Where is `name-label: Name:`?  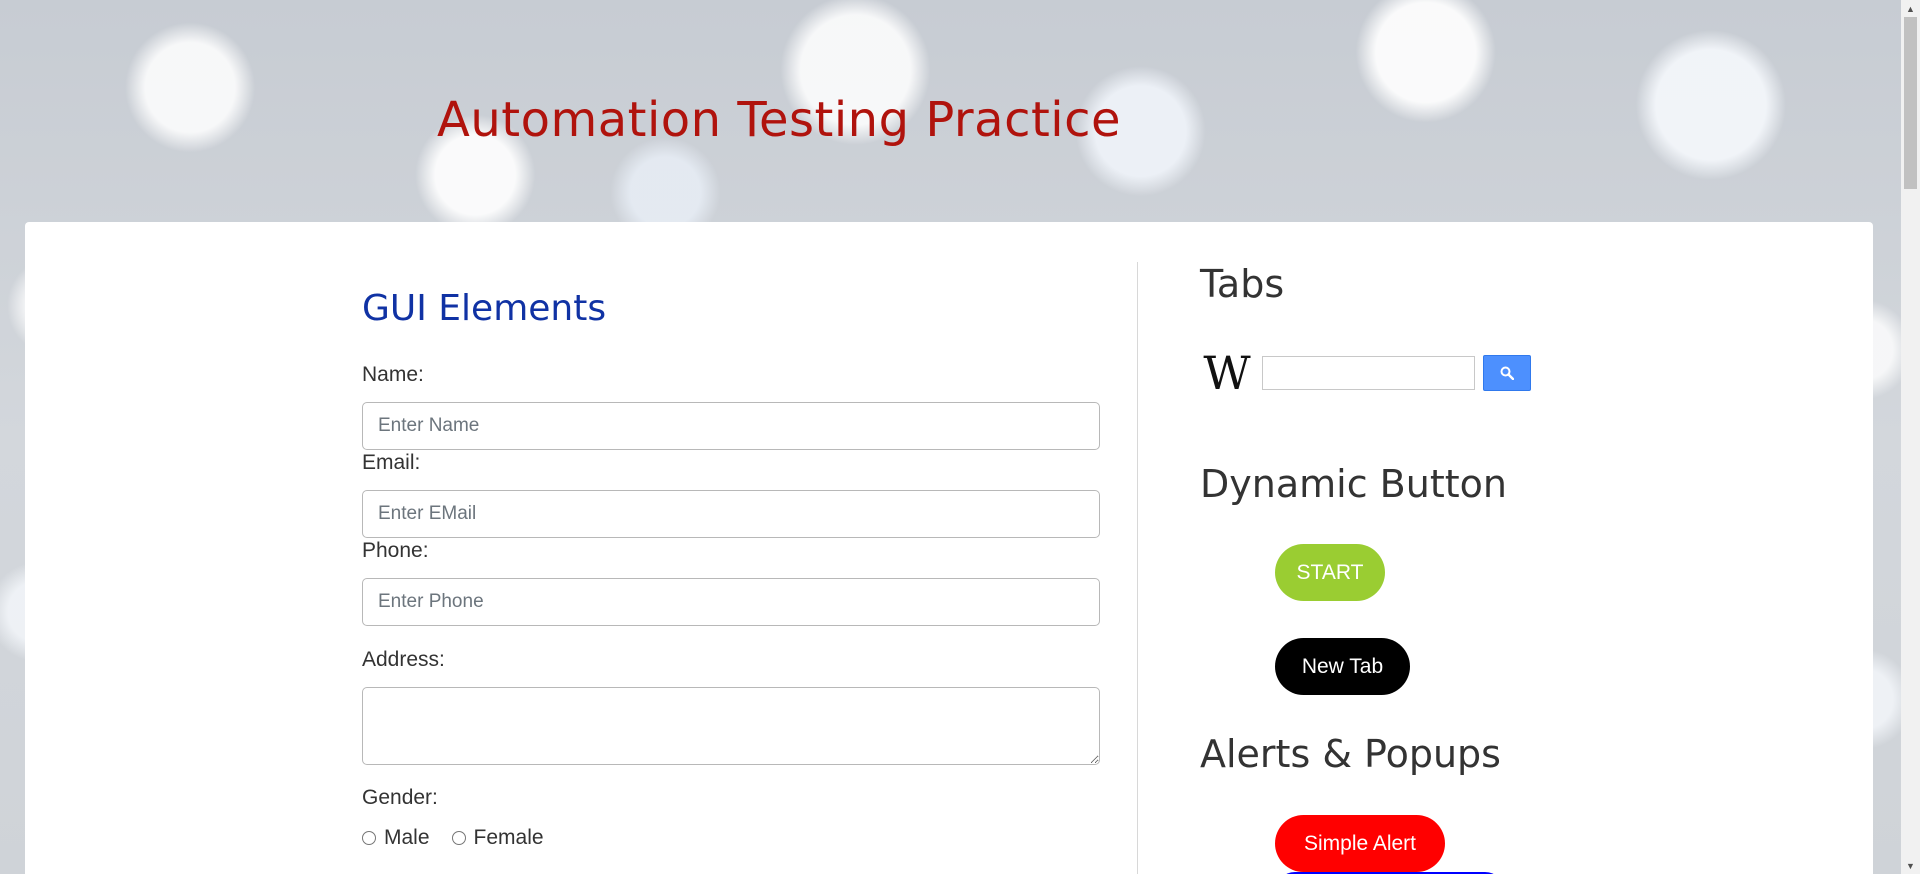 name-label: Name: is located at coordinates (393, 374).